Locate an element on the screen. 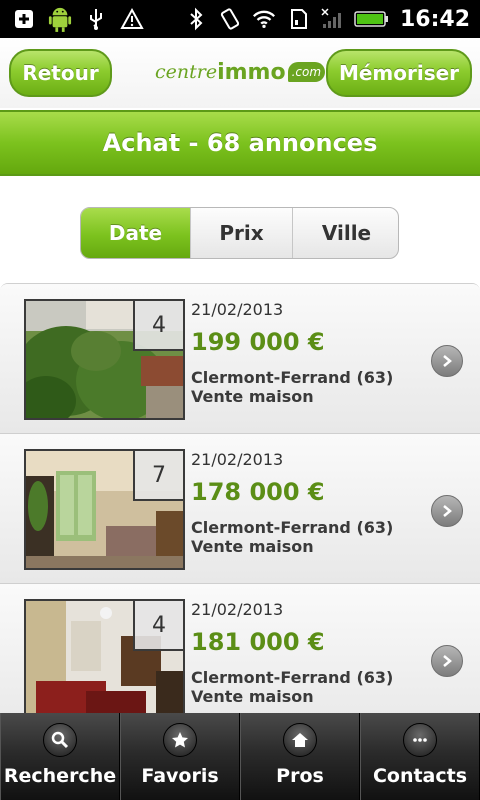 Image resolution: width=480 pixels, height=800 pixels. logo: centre immo .com is located at coordinates (240, 72).